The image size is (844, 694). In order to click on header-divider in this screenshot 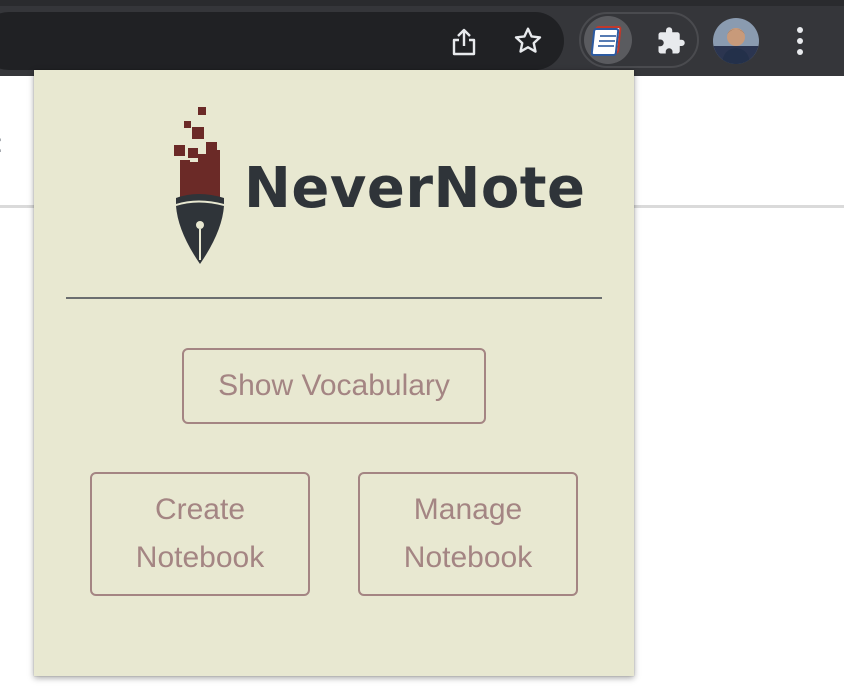, I will do `click(334, 298)`.